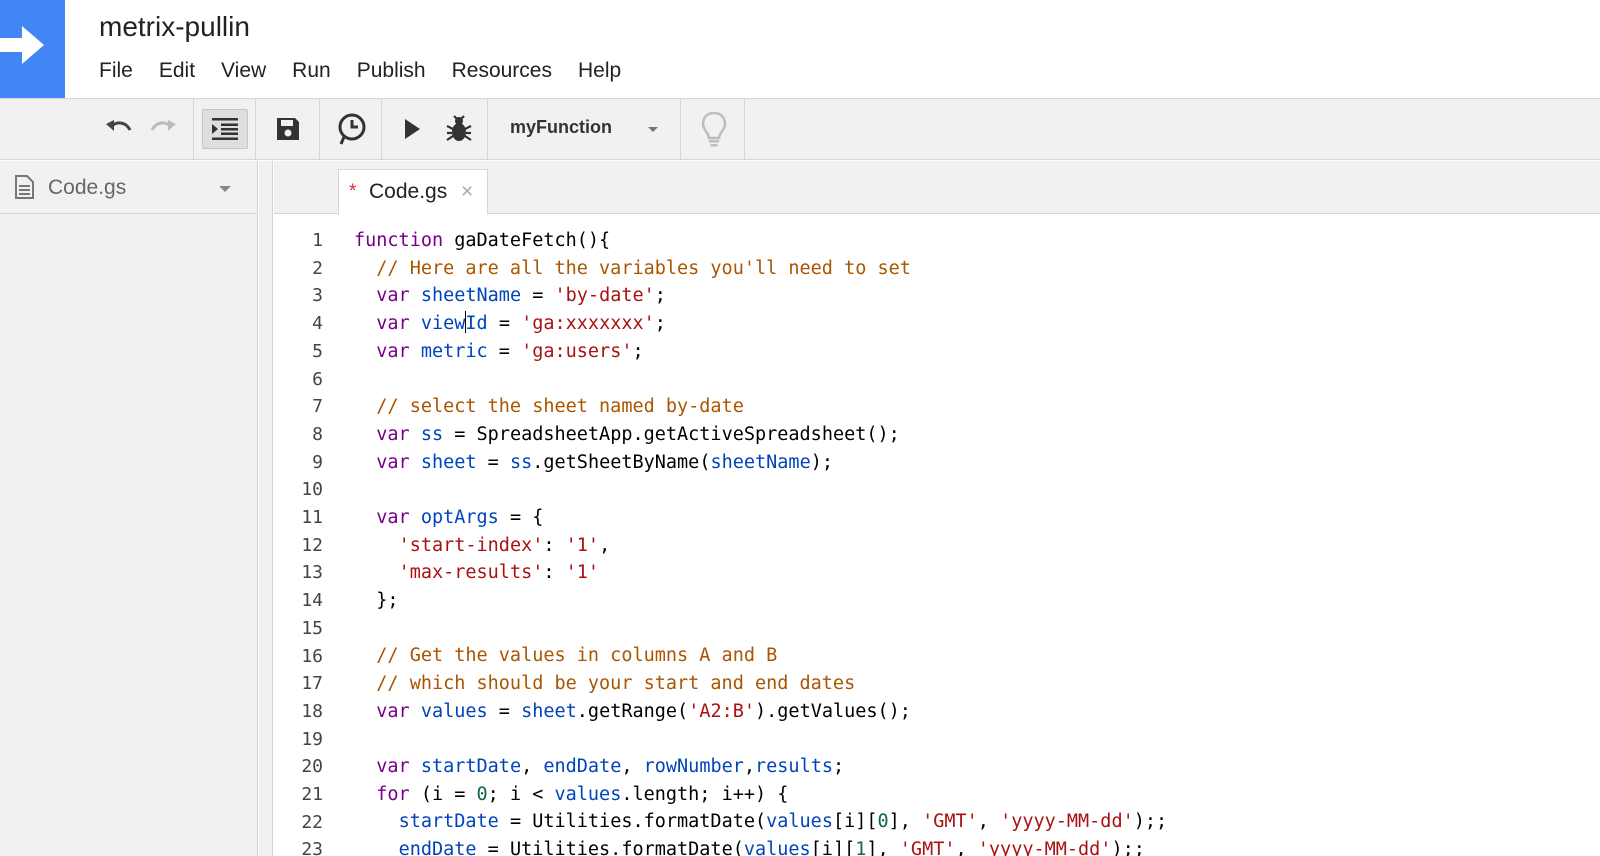  What do you see at coordinates (554, 545) in the screenshot?
I see `code-token: :` at bounding box center [554, 545].